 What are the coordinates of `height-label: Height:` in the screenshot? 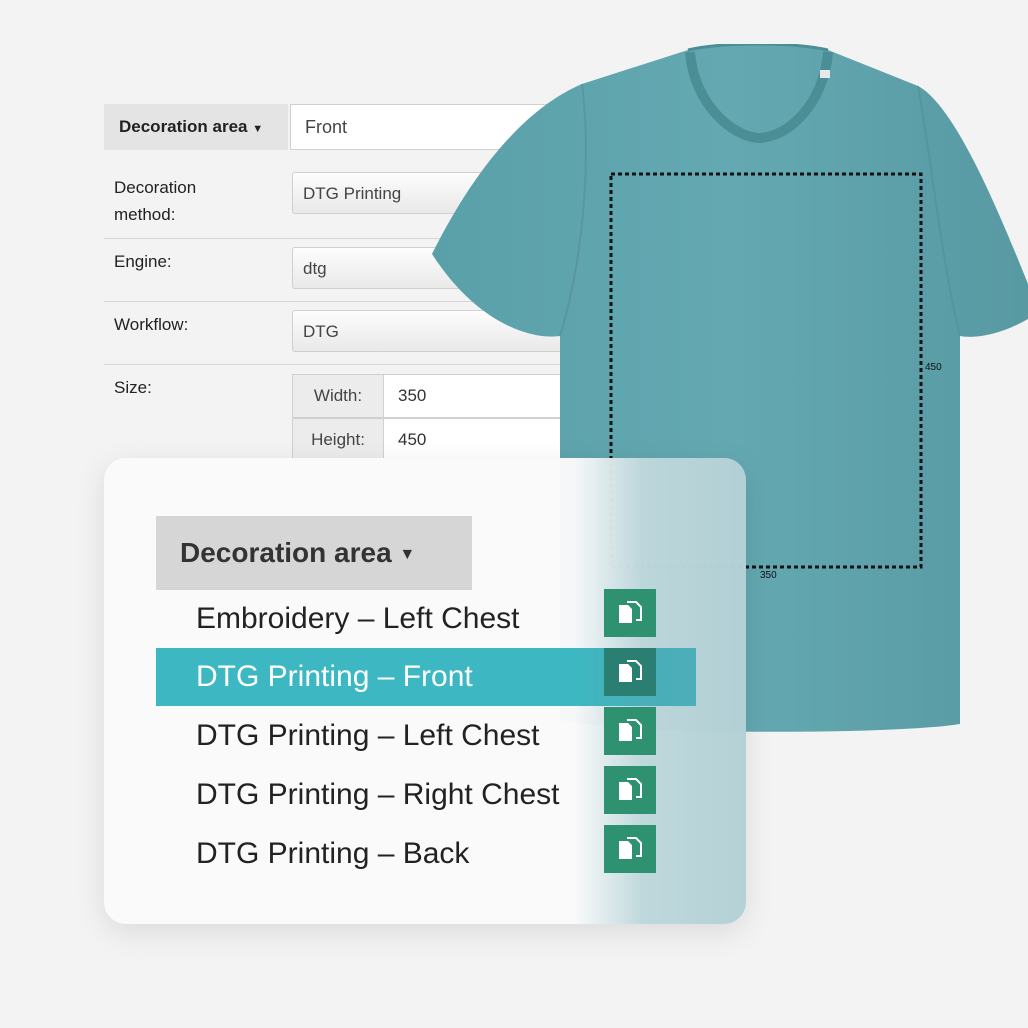 It's located at (338, 440).